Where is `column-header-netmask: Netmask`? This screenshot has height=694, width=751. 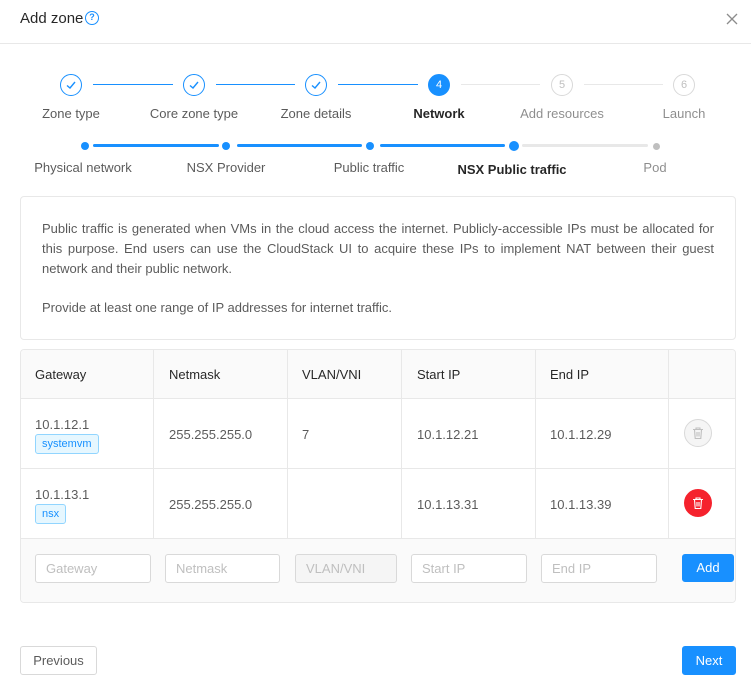
column-header-netmask: Netmask is located at coordinates (195, 374).